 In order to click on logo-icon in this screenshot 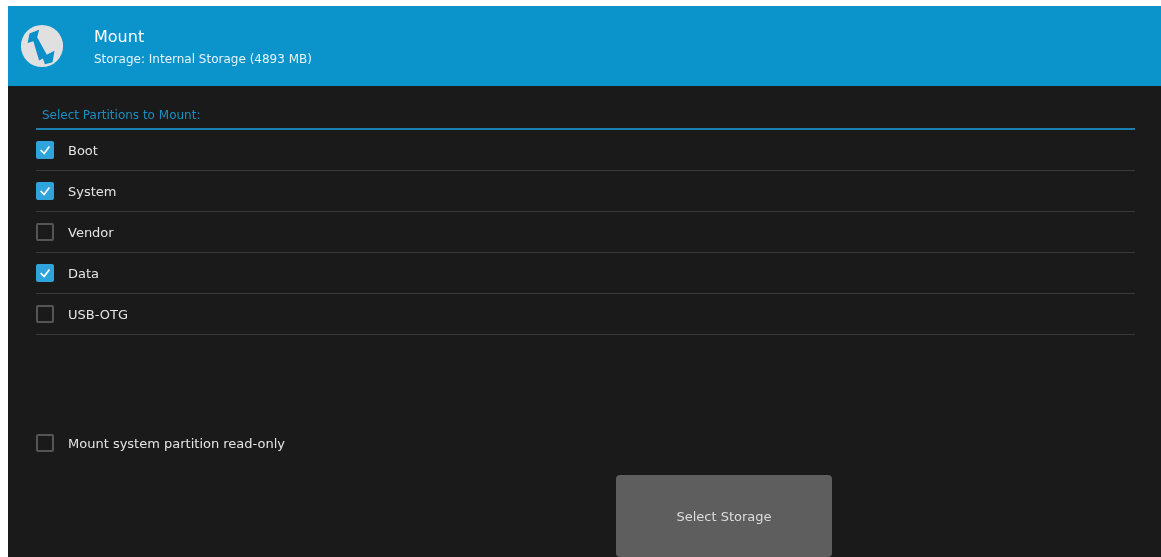, I will do `click(42, 46)`.